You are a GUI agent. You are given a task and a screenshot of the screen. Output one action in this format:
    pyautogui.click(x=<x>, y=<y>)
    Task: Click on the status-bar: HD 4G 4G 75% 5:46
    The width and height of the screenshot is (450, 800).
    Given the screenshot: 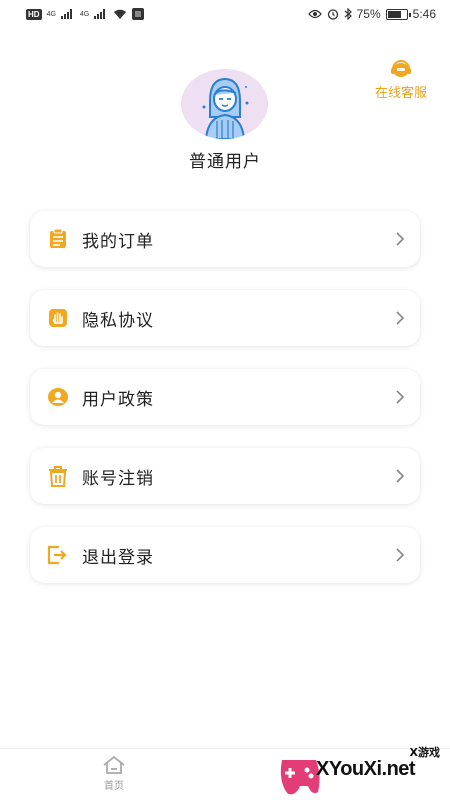 What is the action you would take?
    pyautogui.click(x=225, y=14)
    